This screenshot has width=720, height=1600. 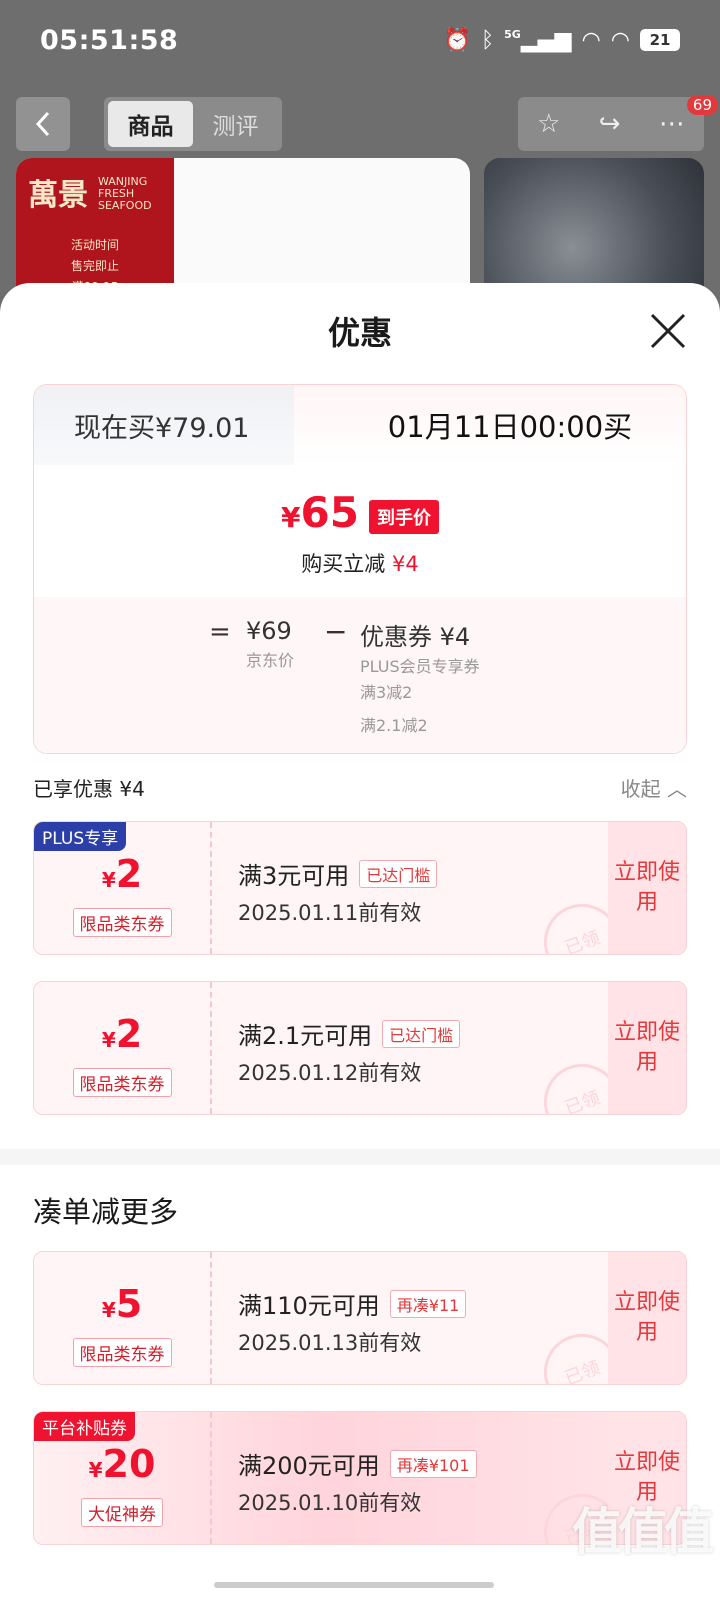 I want to click on price-breakdown: = ¥69 京东价 − 优惠券 ¥4 PLUS会员专享券 满3减2 满2.1减2, so click(x=360, y=675).